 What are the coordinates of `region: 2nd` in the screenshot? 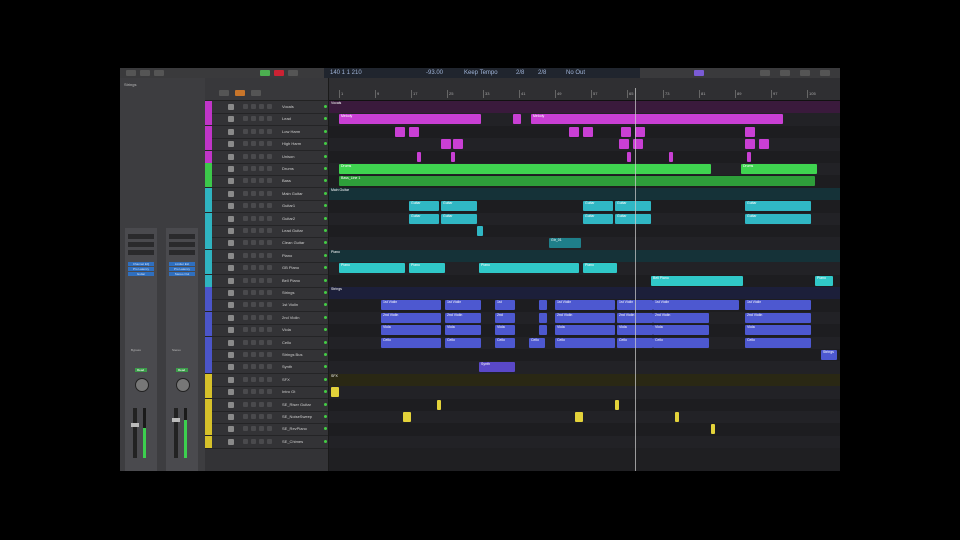 It's located at (505, 317).